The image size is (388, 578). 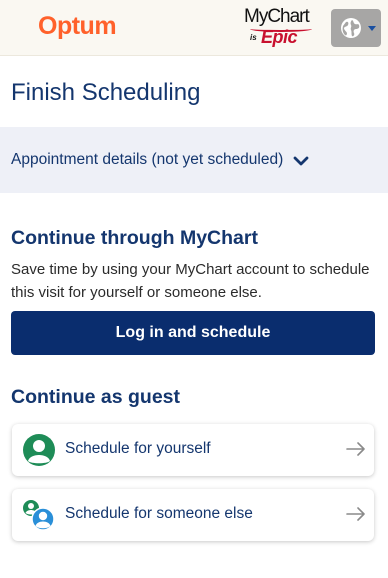 What do you see at coordinates (193, 333) in the screenshot?
I see `log-in-and-schedule-button: Log in and schedule` at bounding box center [193, 333].